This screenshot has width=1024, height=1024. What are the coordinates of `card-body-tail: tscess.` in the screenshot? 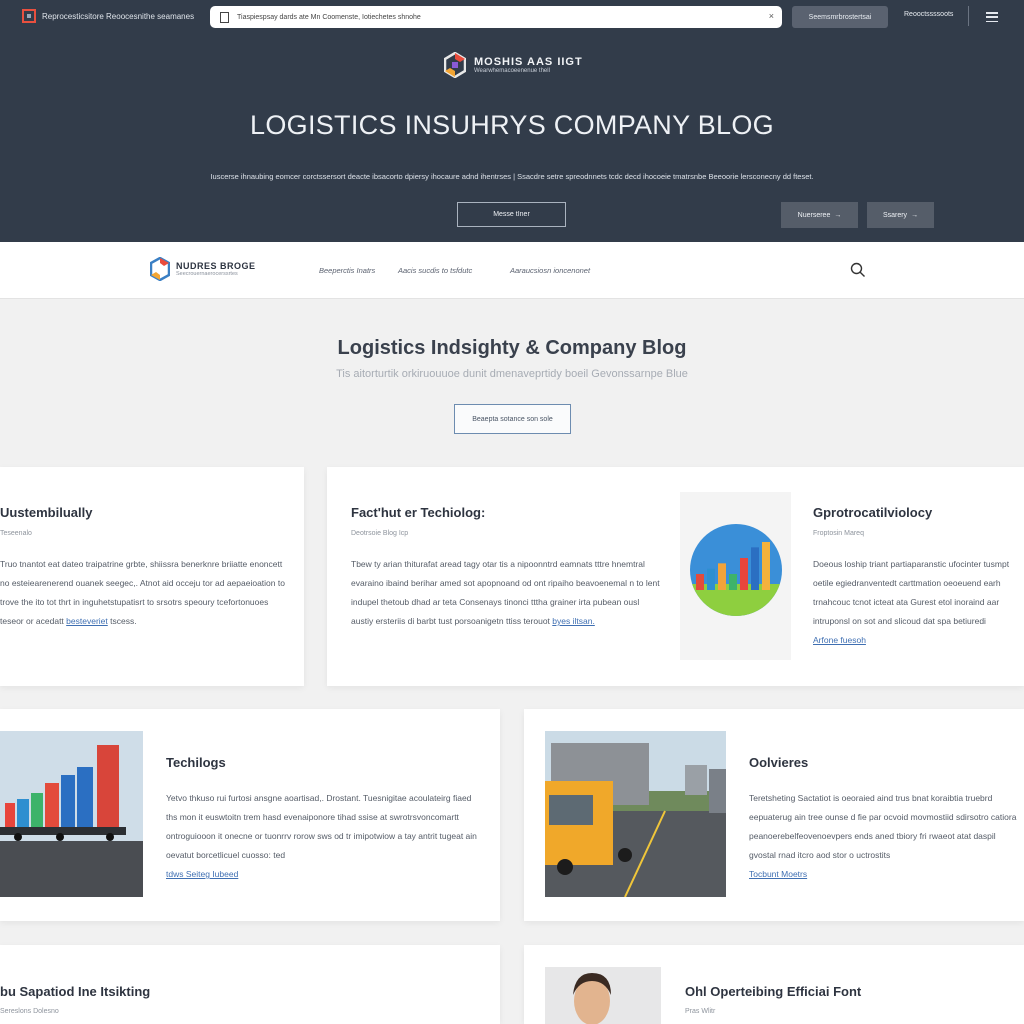 It's located at (123, 621).